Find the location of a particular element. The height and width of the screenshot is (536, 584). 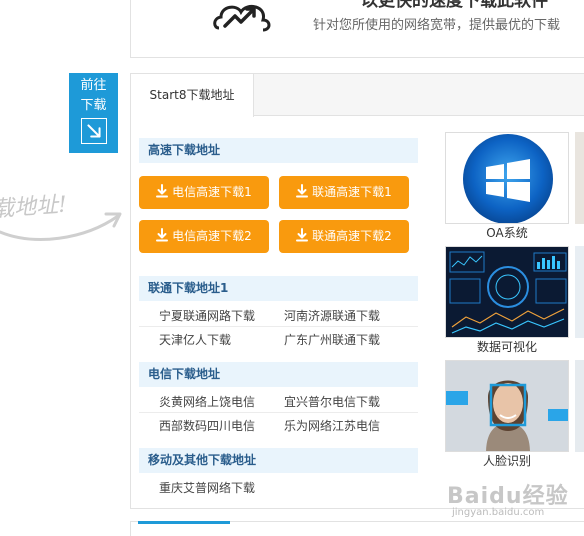

speed-banner: 以更快的速度下载此软件 针对您所使用的网络宽带，提供最优的下载 is located at coordinates (357, 29).